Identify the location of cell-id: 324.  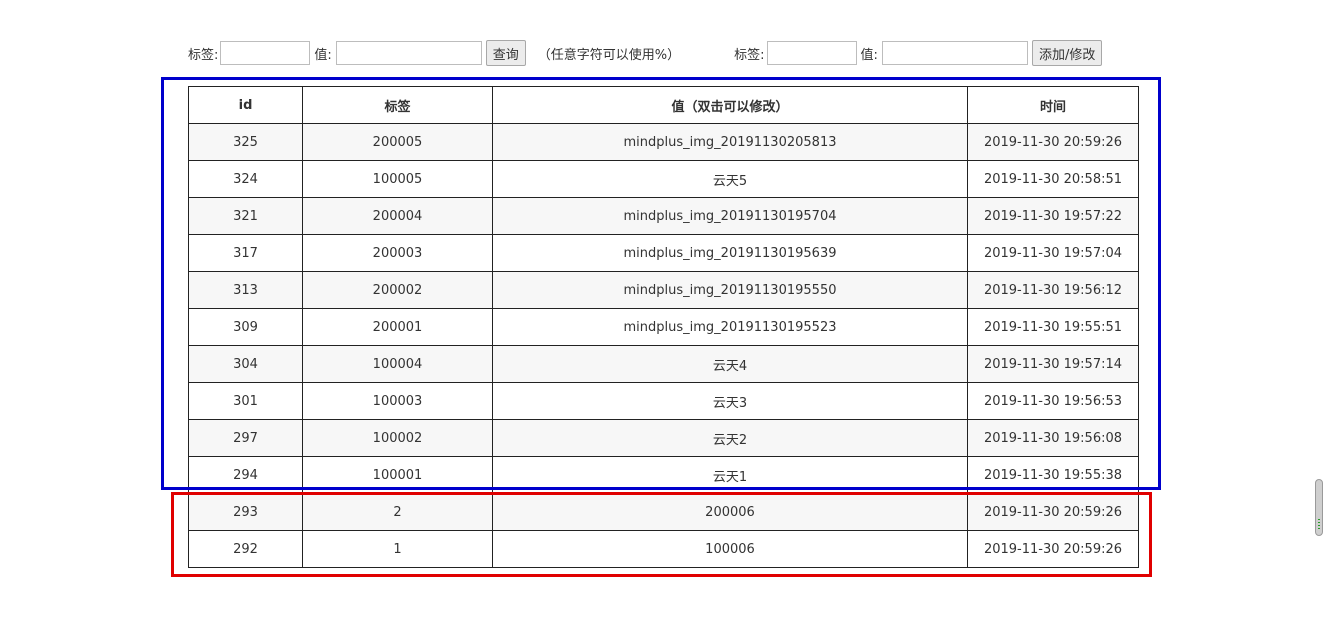
(245, 179).